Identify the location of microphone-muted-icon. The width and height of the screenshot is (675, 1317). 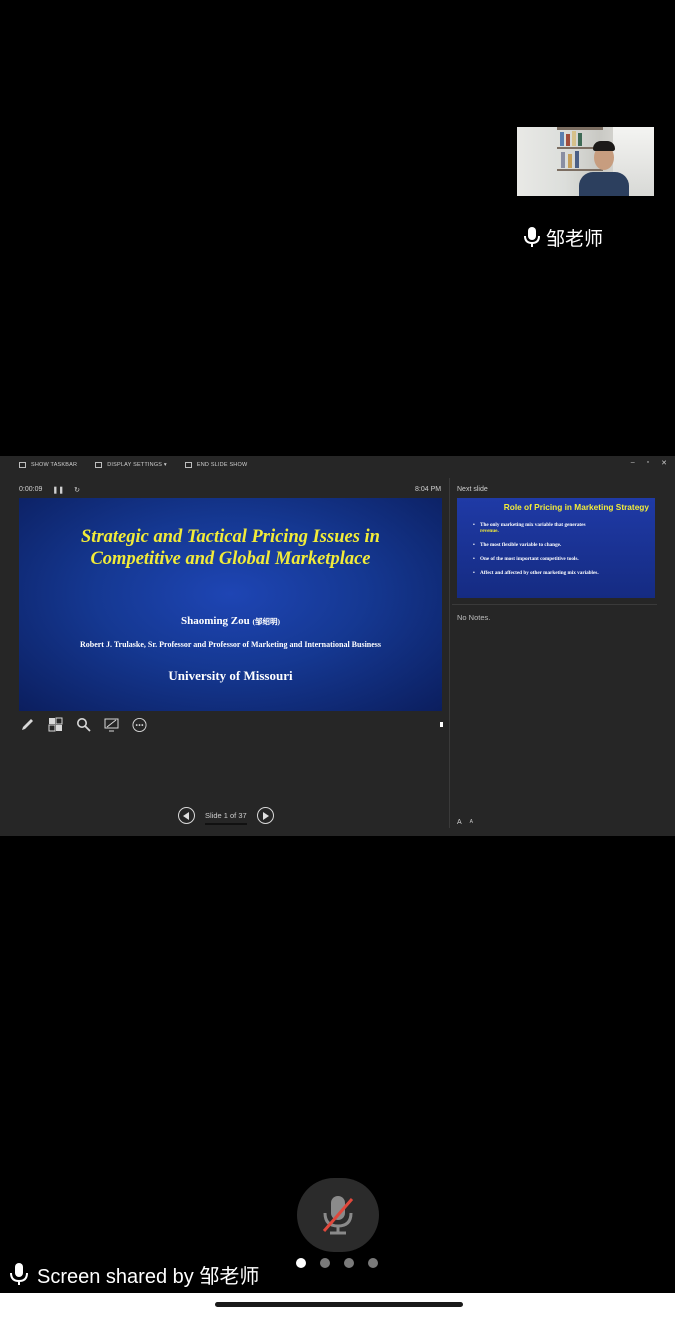
(338, 1215).